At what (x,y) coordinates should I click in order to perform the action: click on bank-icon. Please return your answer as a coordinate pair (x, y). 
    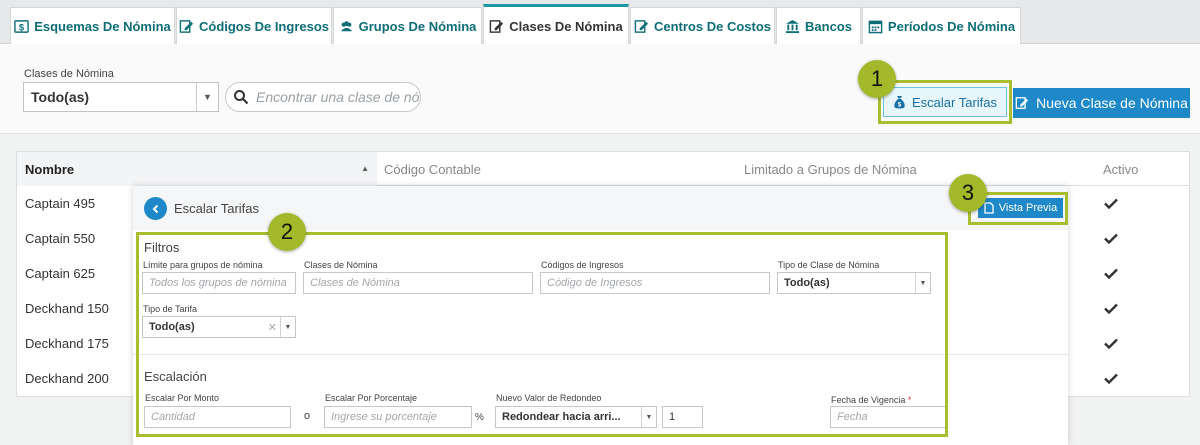
    Looking at the image, I should click on (792, 26).